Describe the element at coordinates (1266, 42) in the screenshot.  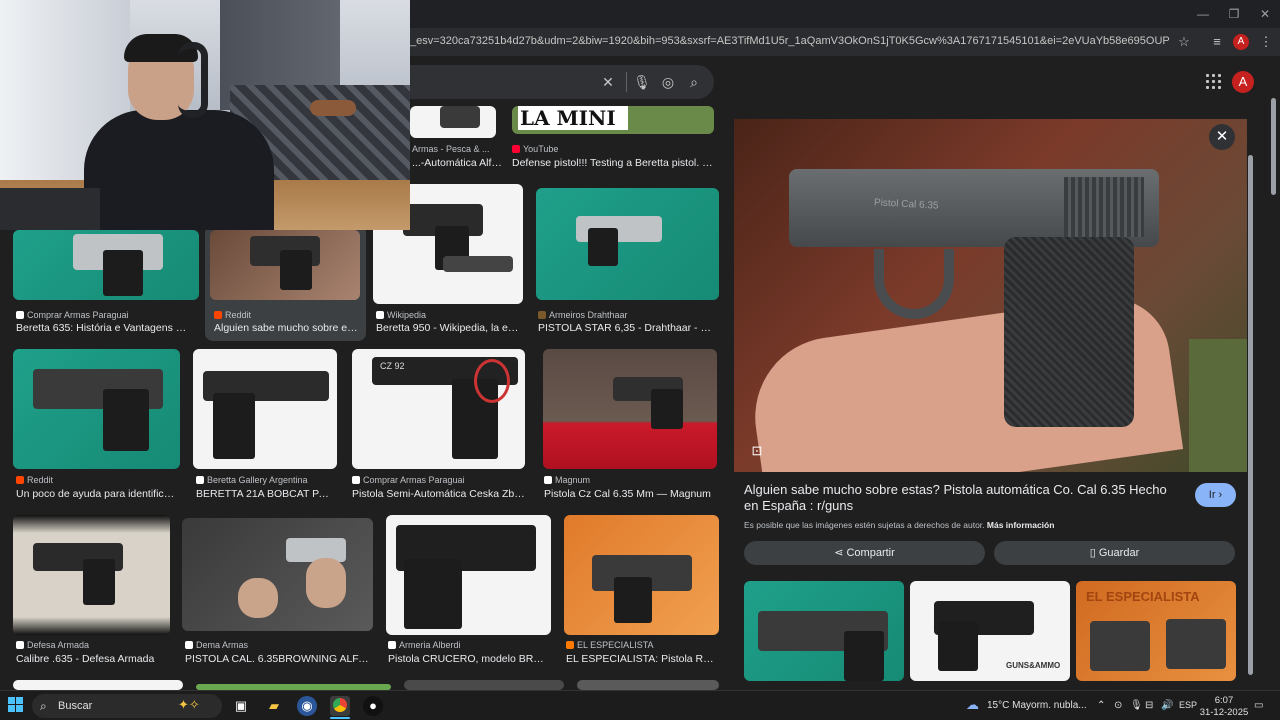
I see `menu-kebab-icon: ⋮` at that location.